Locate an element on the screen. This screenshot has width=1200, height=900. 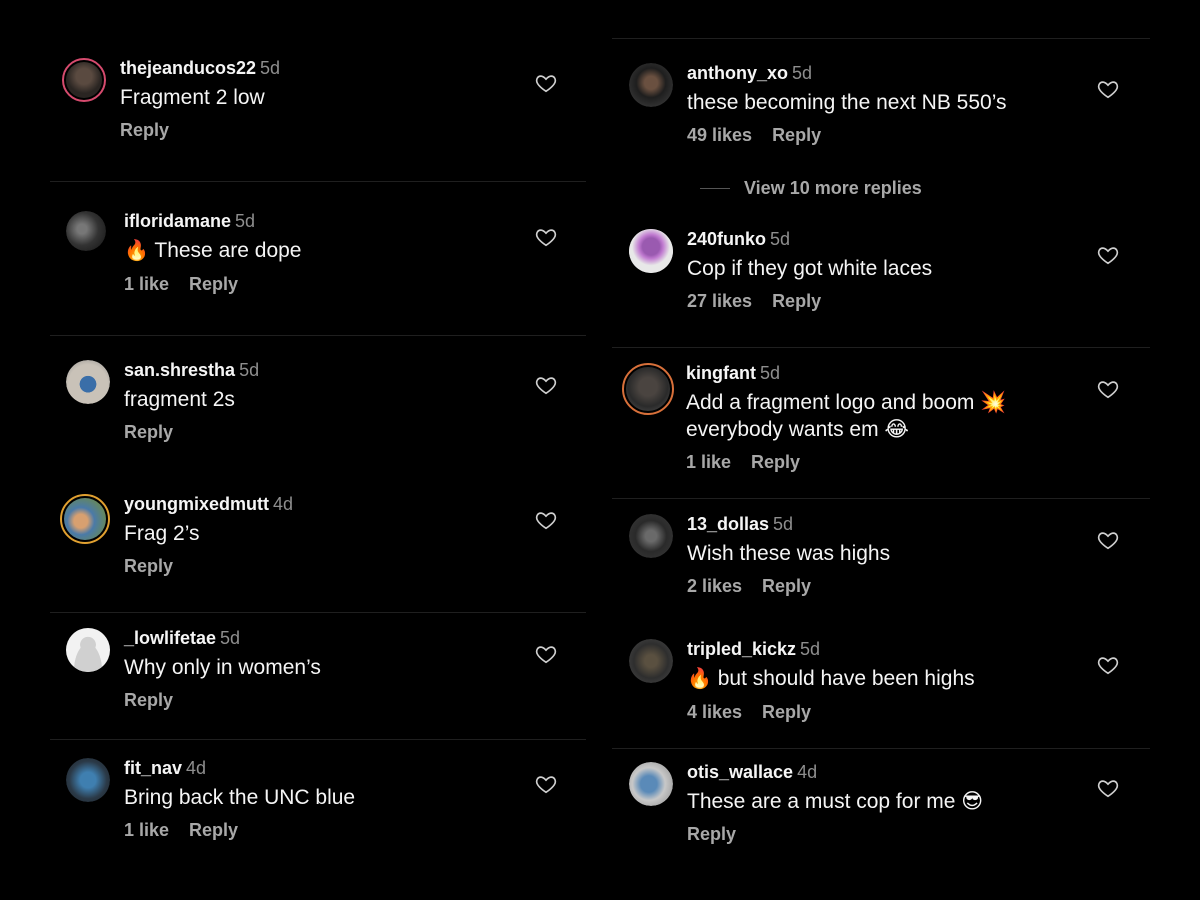
comment-username: tripled_kickz is located at coordinates (741, 649).